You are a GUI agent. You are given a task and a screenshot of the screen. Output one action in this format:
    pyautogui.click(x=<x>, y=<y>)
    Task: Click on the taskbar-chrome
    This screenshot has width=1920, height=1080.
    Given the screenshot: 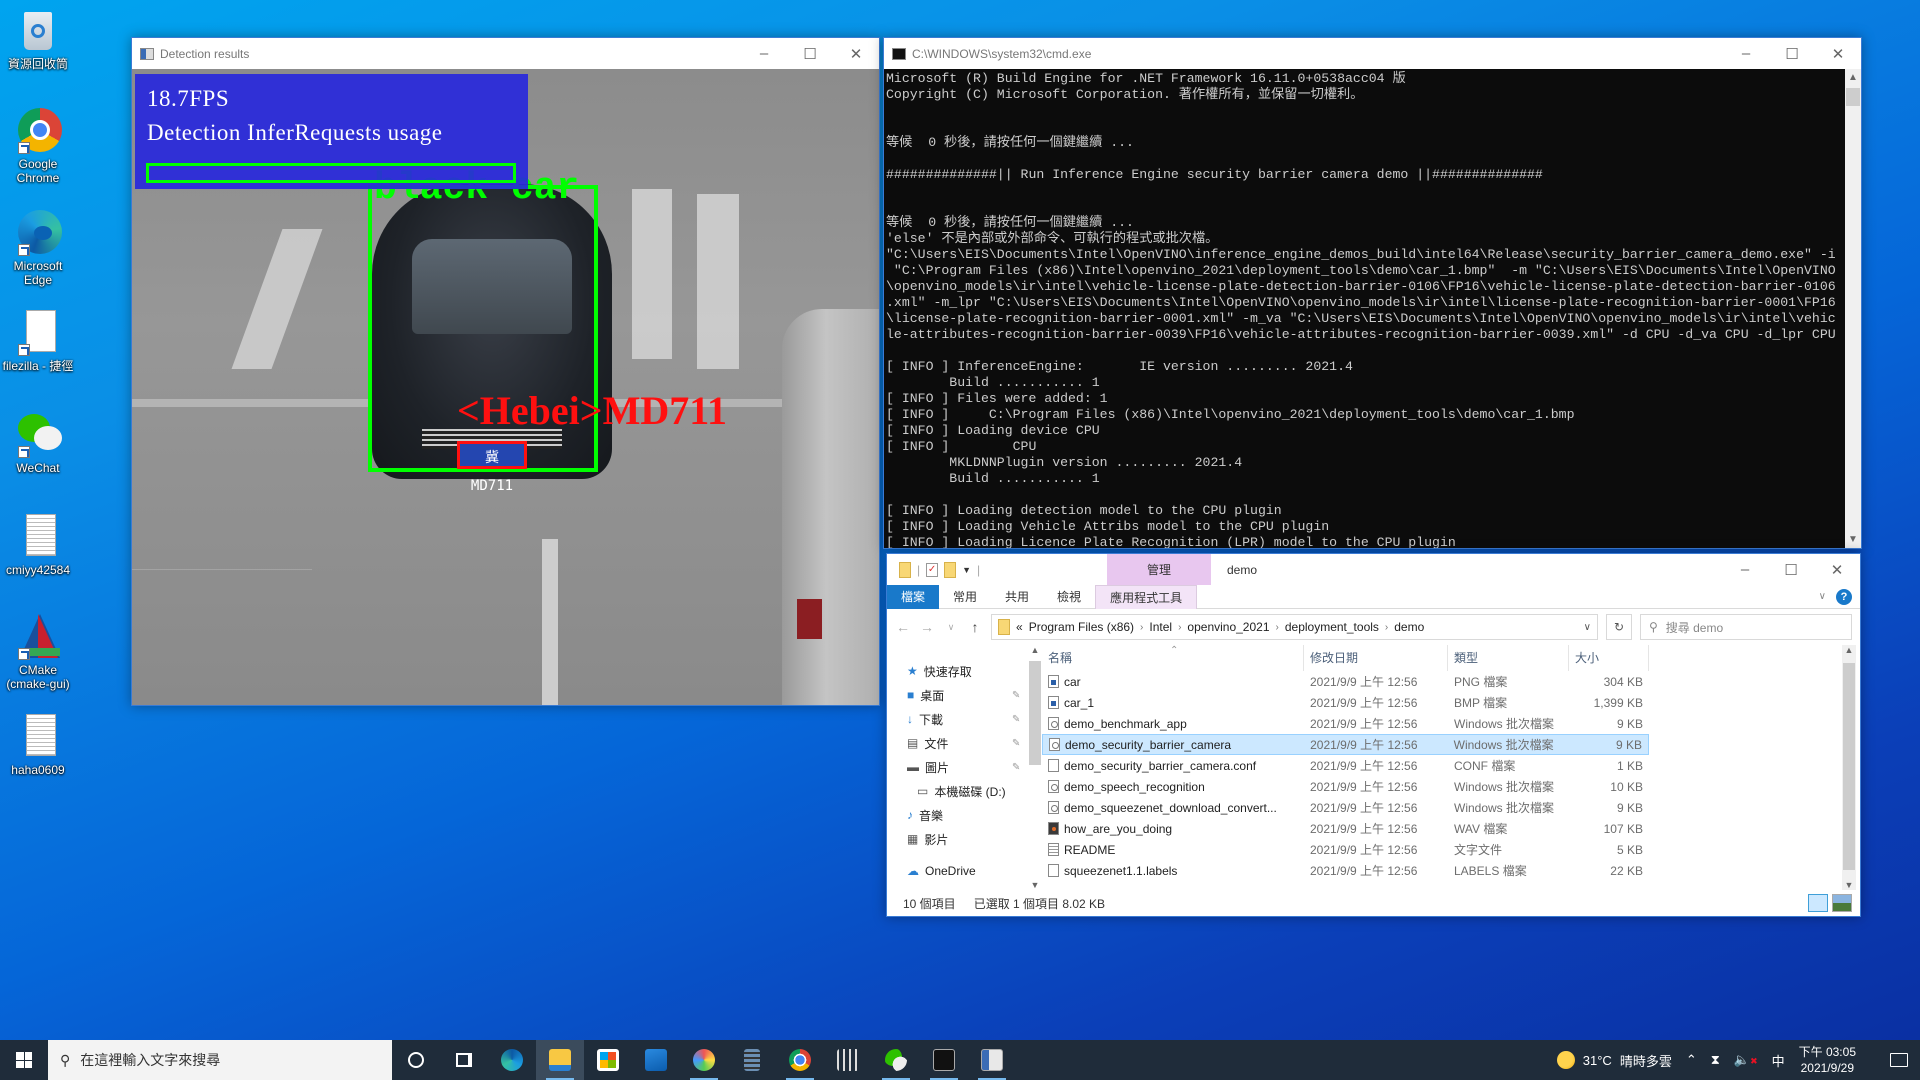 What is the action you would take?
    pyautogui.click(x=800, y=1060)
    